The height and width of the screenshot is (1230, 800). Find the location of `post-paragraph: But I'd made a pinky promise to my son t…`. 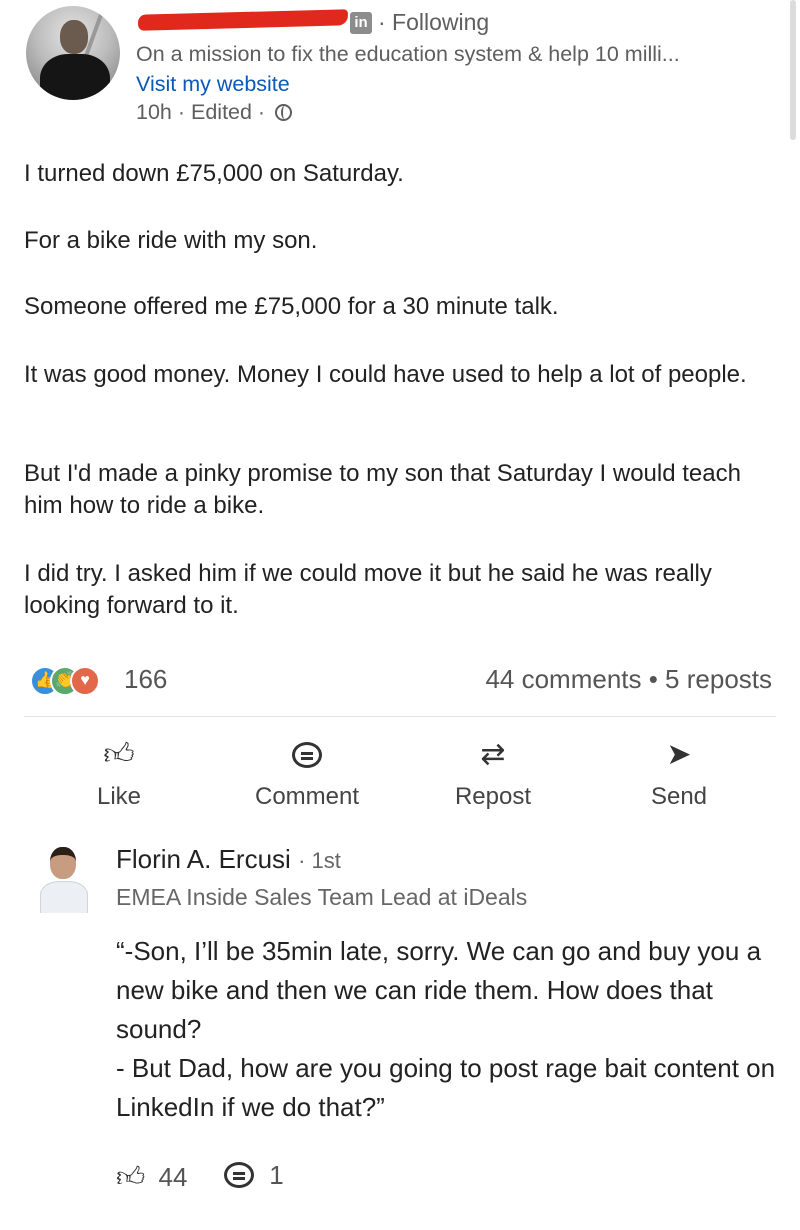

post-paragraph: But I'd made a pinky promise to my son t… is located at coordinates (382, 489).